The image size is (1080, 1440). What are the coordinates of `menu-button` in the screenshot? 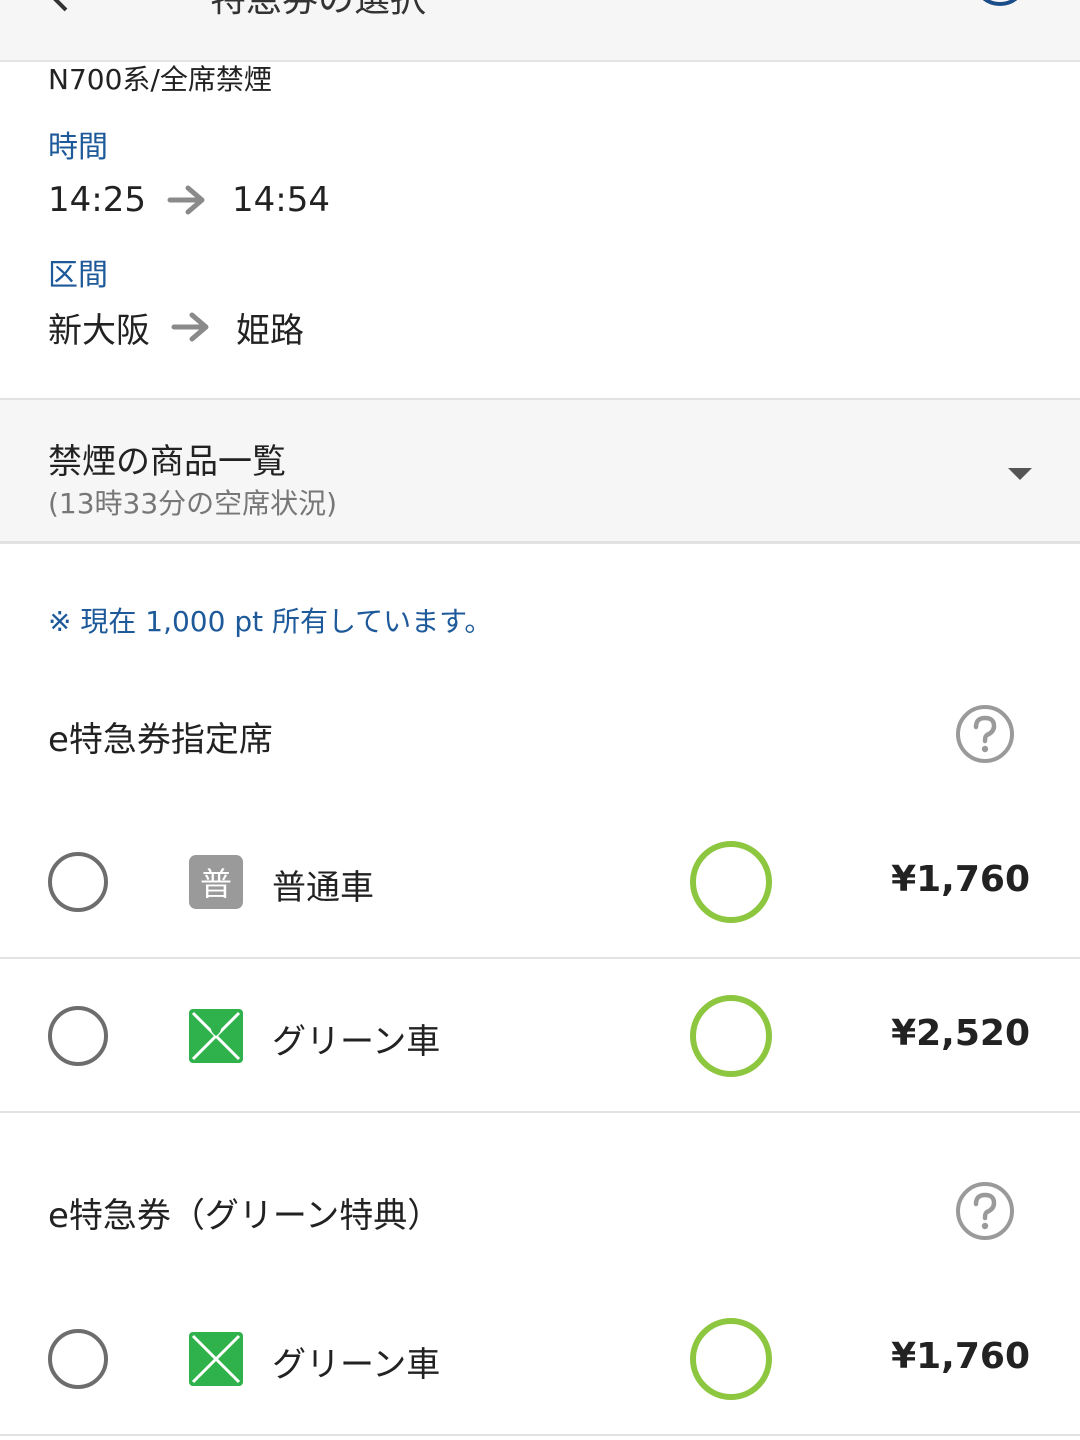 It's located at (1000, 3).